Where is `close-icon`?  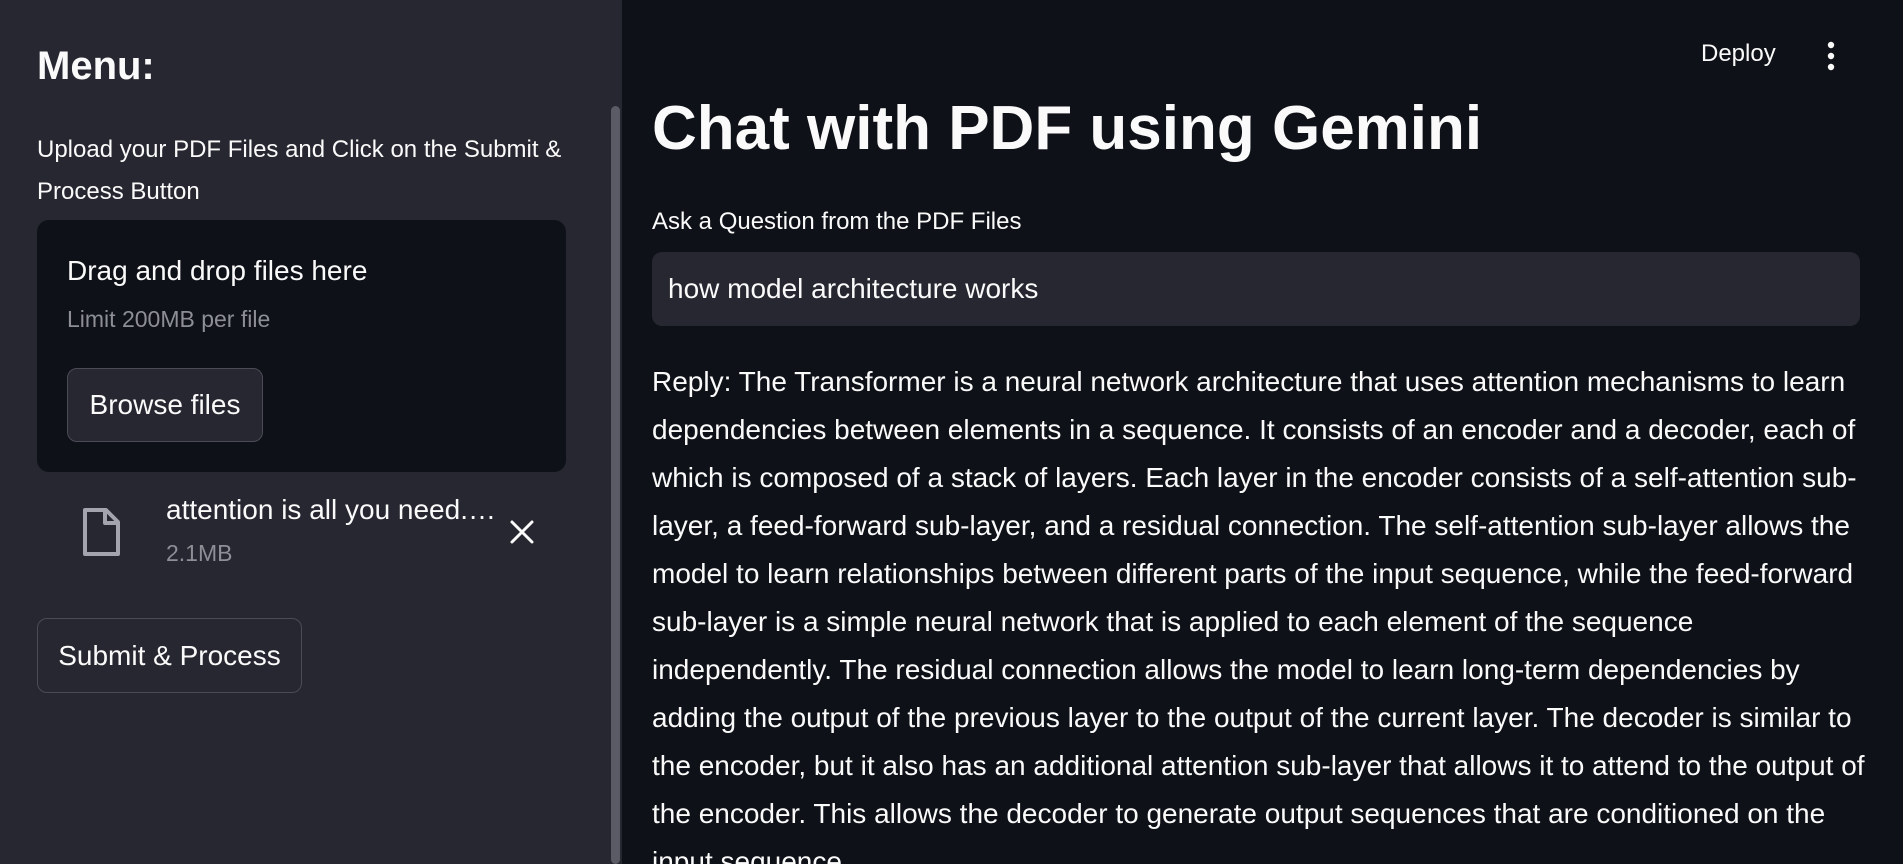 close-icon is located at coordinates (522, 532).